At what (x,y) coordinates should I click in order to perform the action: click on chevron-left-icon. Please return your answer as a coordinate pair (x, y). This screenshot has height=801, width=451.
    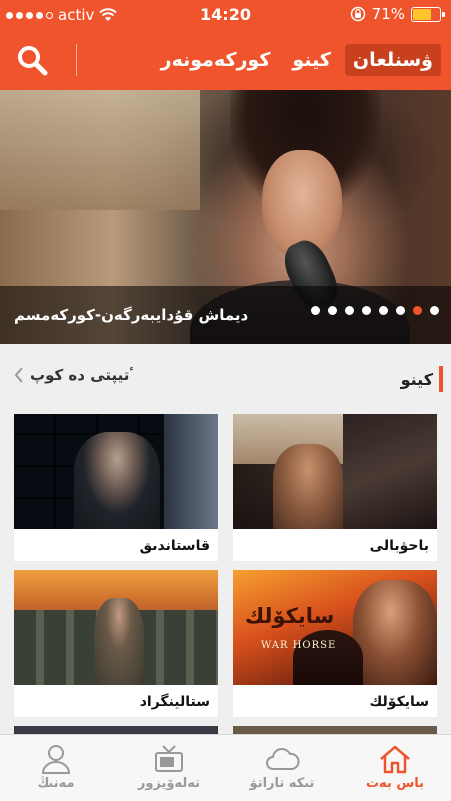
    Looking at the image, I should click on (18, 375).